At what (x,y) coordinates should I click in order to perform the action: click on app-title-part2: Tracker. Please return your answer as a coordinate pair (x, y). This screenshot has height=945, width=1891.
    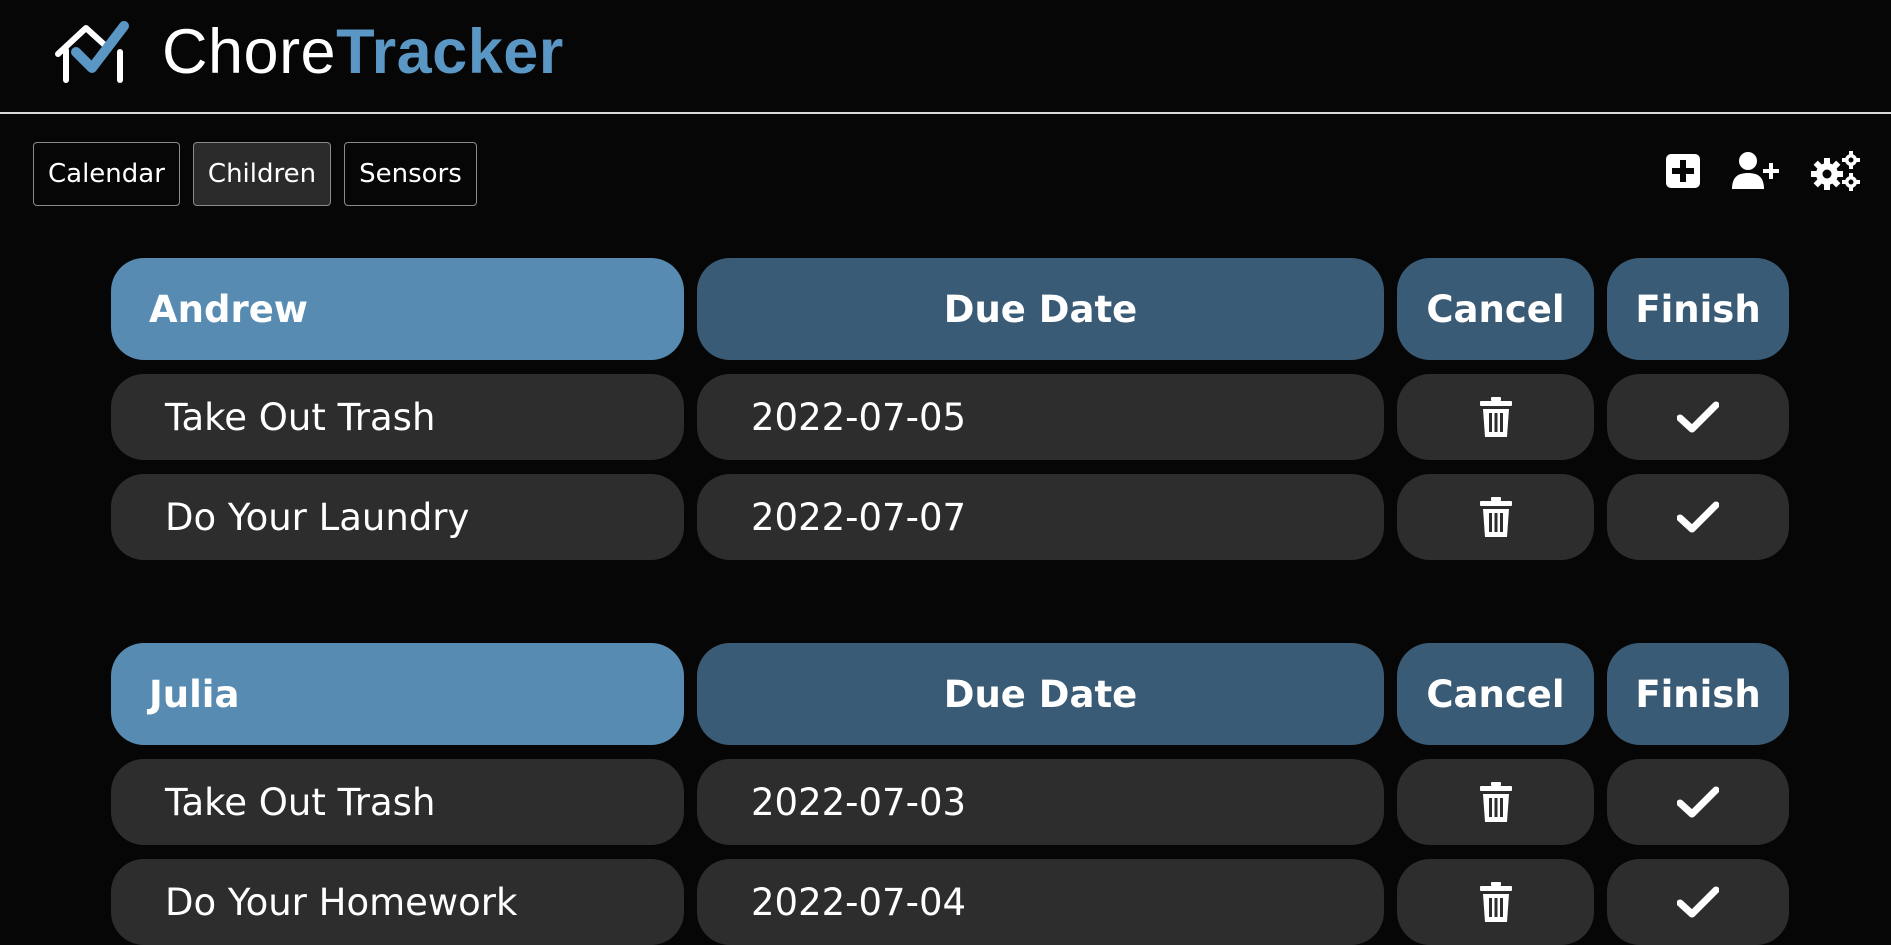
    Looking at the image, I should click on (450, 51).